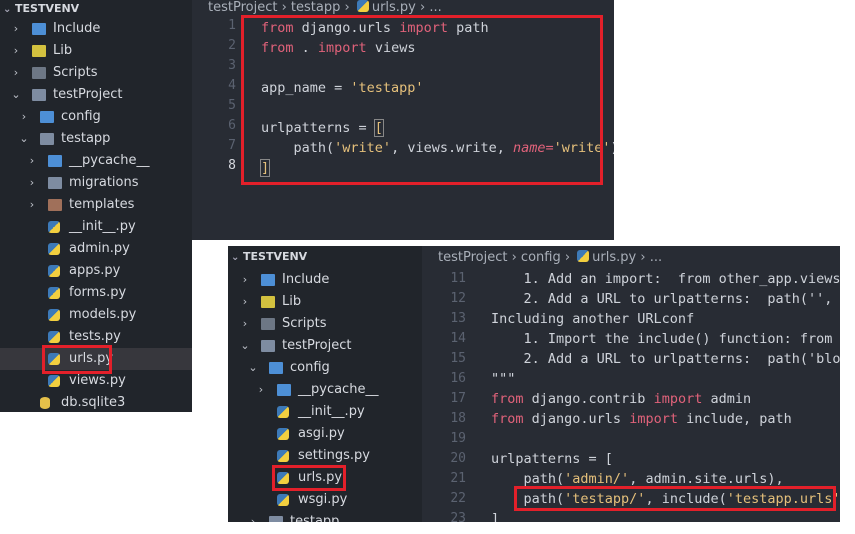  What do you see at coordinates (292, 301) in the screenshot?
I see `tree-item-label: Lib` at bounding box center [292, 301].